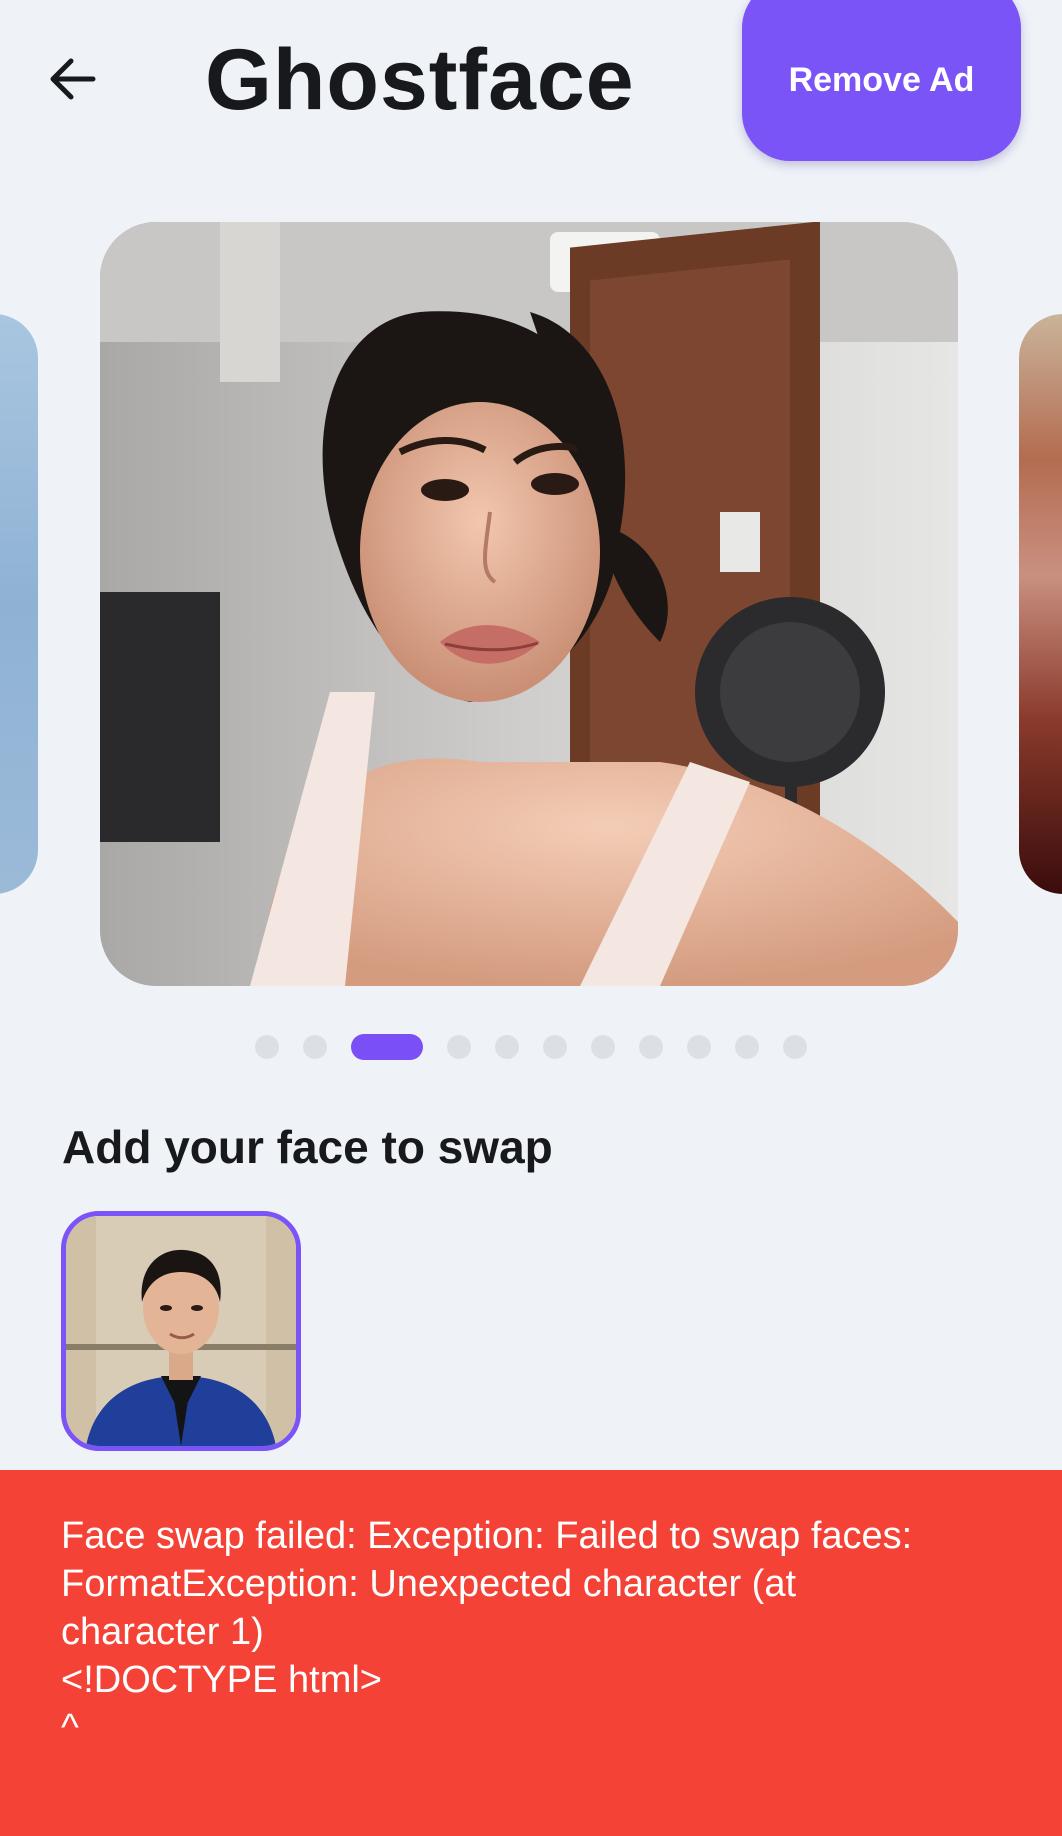 This screenshot has height=1836, width=1062. Describe the element at coordinates (531, 1046) in the screenshot. I see `carousel-pagination` at that location.